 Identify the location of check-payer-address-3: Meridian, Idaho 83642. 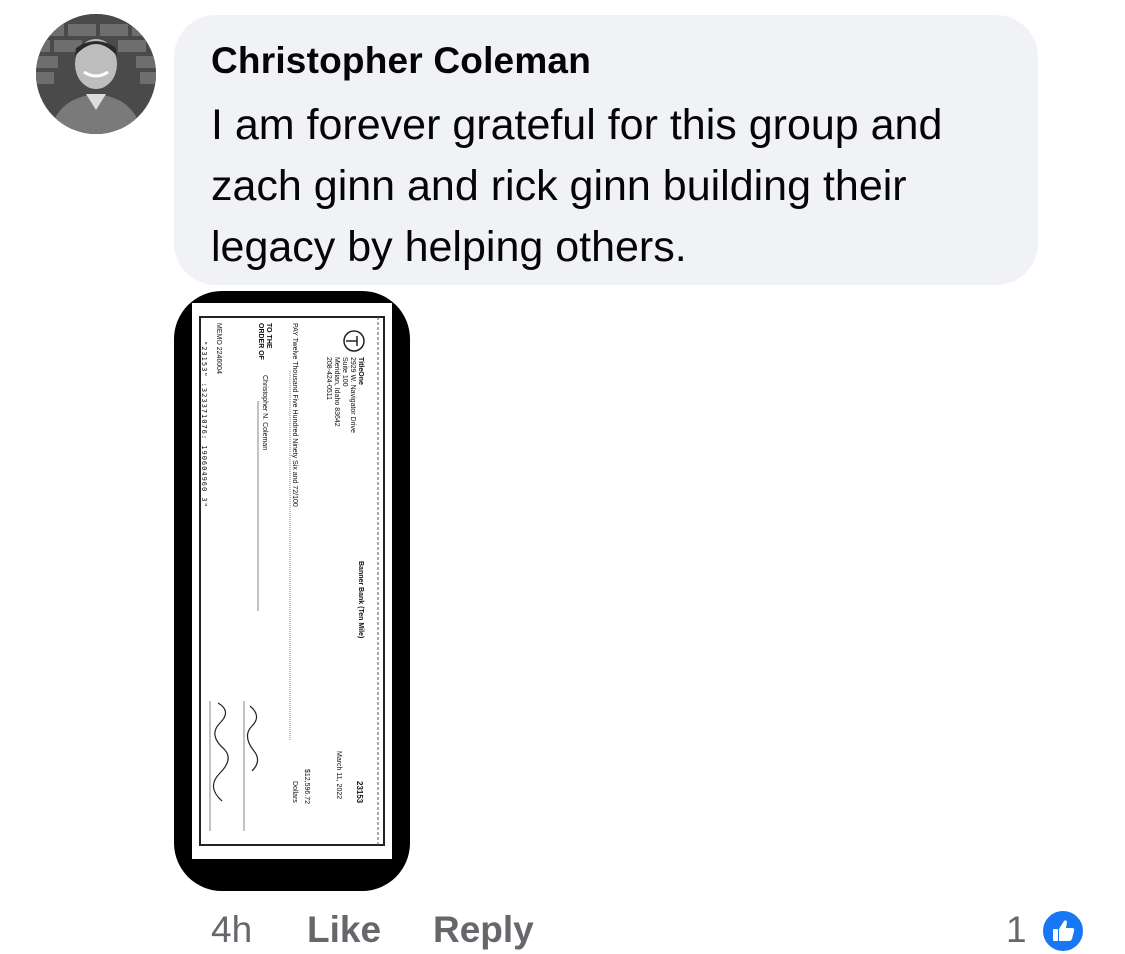
(336, 392).